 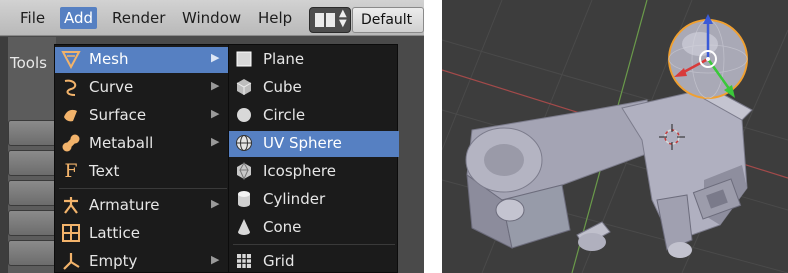 I want to click on uv-sphere-icon, so click(x=244, y=143).